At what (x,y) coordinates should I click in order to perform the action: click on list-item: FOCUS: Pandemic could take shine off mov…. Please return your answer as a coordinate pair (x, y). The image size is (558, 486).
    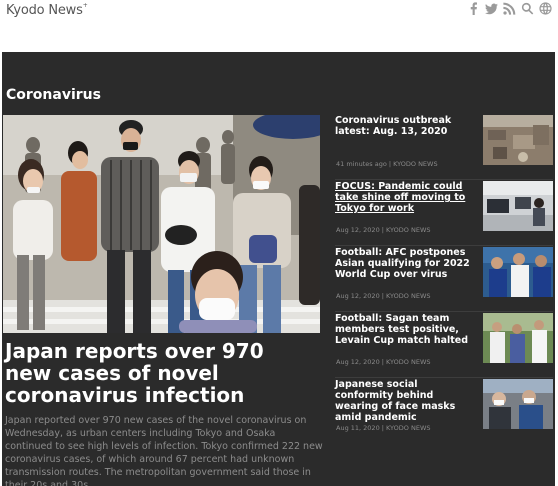
    Looking at the image, I should click on (444, 213).